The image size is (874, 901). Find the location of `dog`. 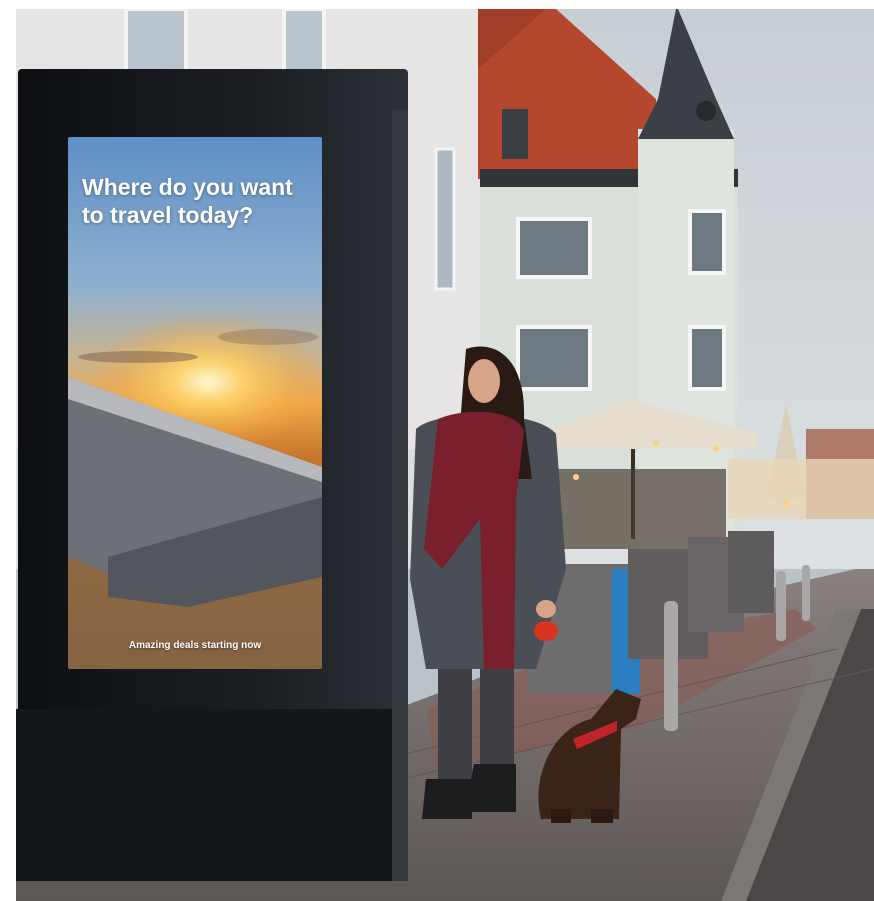

dog is located at coordinates (589, 756).